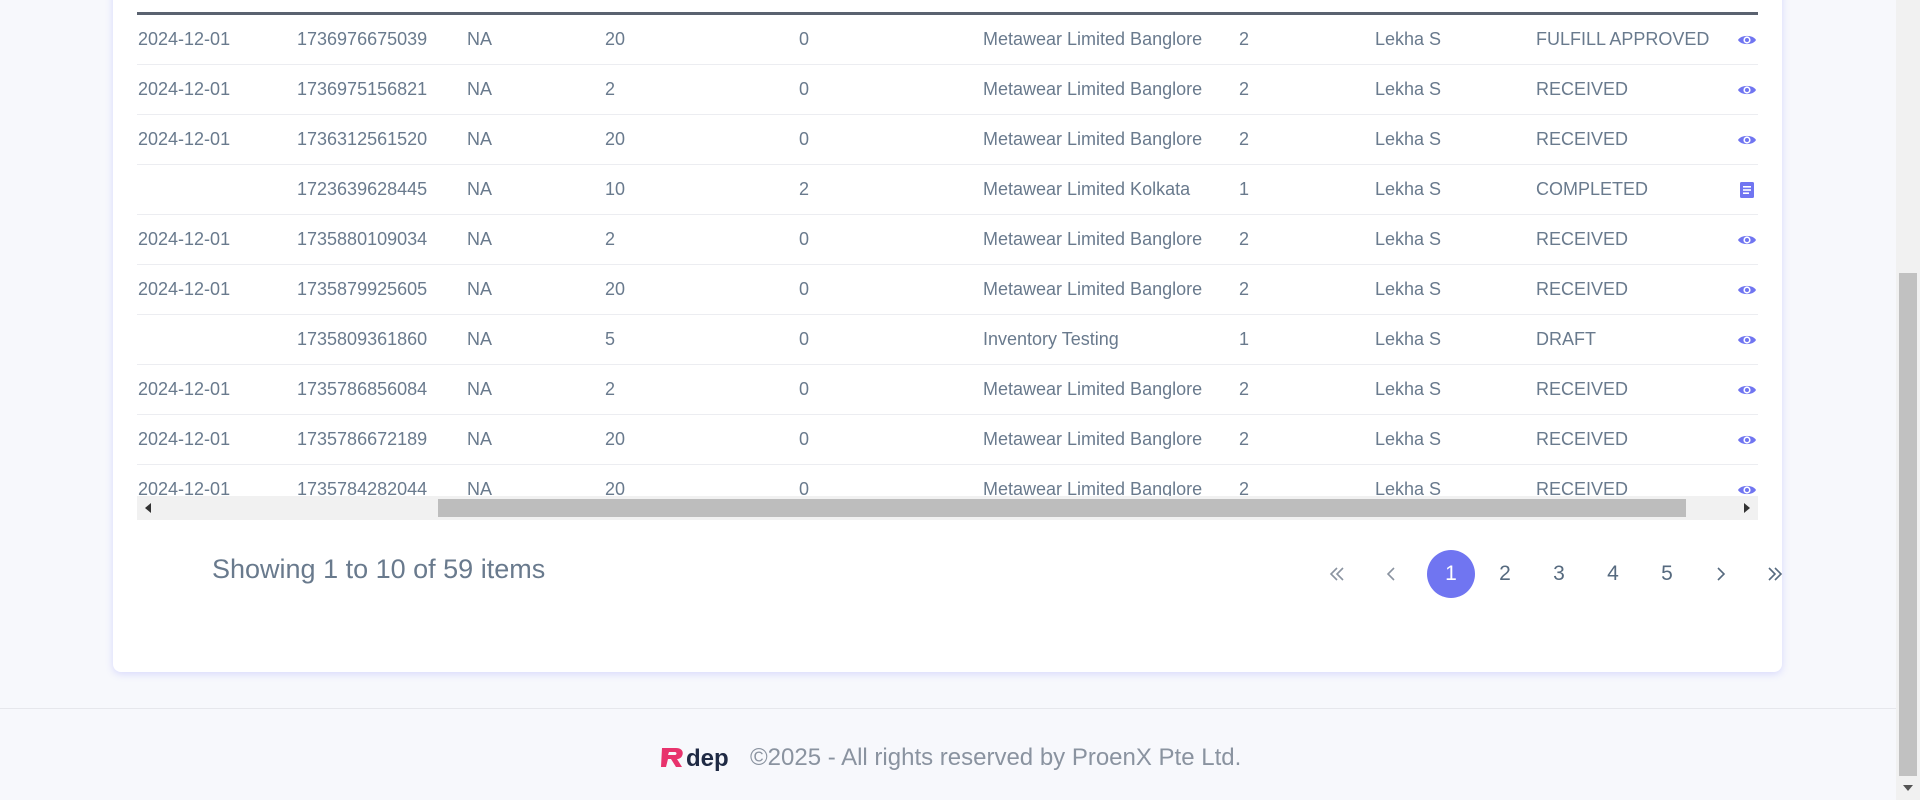 This screenshot has height=800, width=1920. I want to click on arrow-down-icon, so click(1908, 788).